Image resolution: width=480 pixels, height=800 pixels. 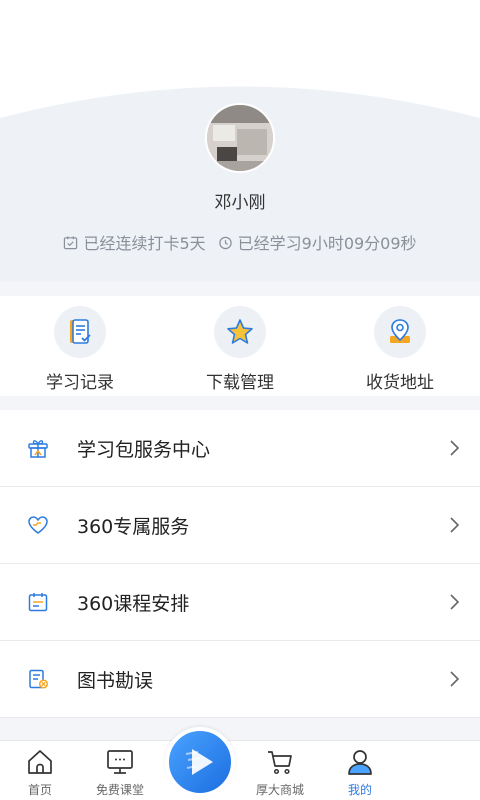 I want to click on checkin-stat: 已经连续打卡5天, so click(x=134, y=242).